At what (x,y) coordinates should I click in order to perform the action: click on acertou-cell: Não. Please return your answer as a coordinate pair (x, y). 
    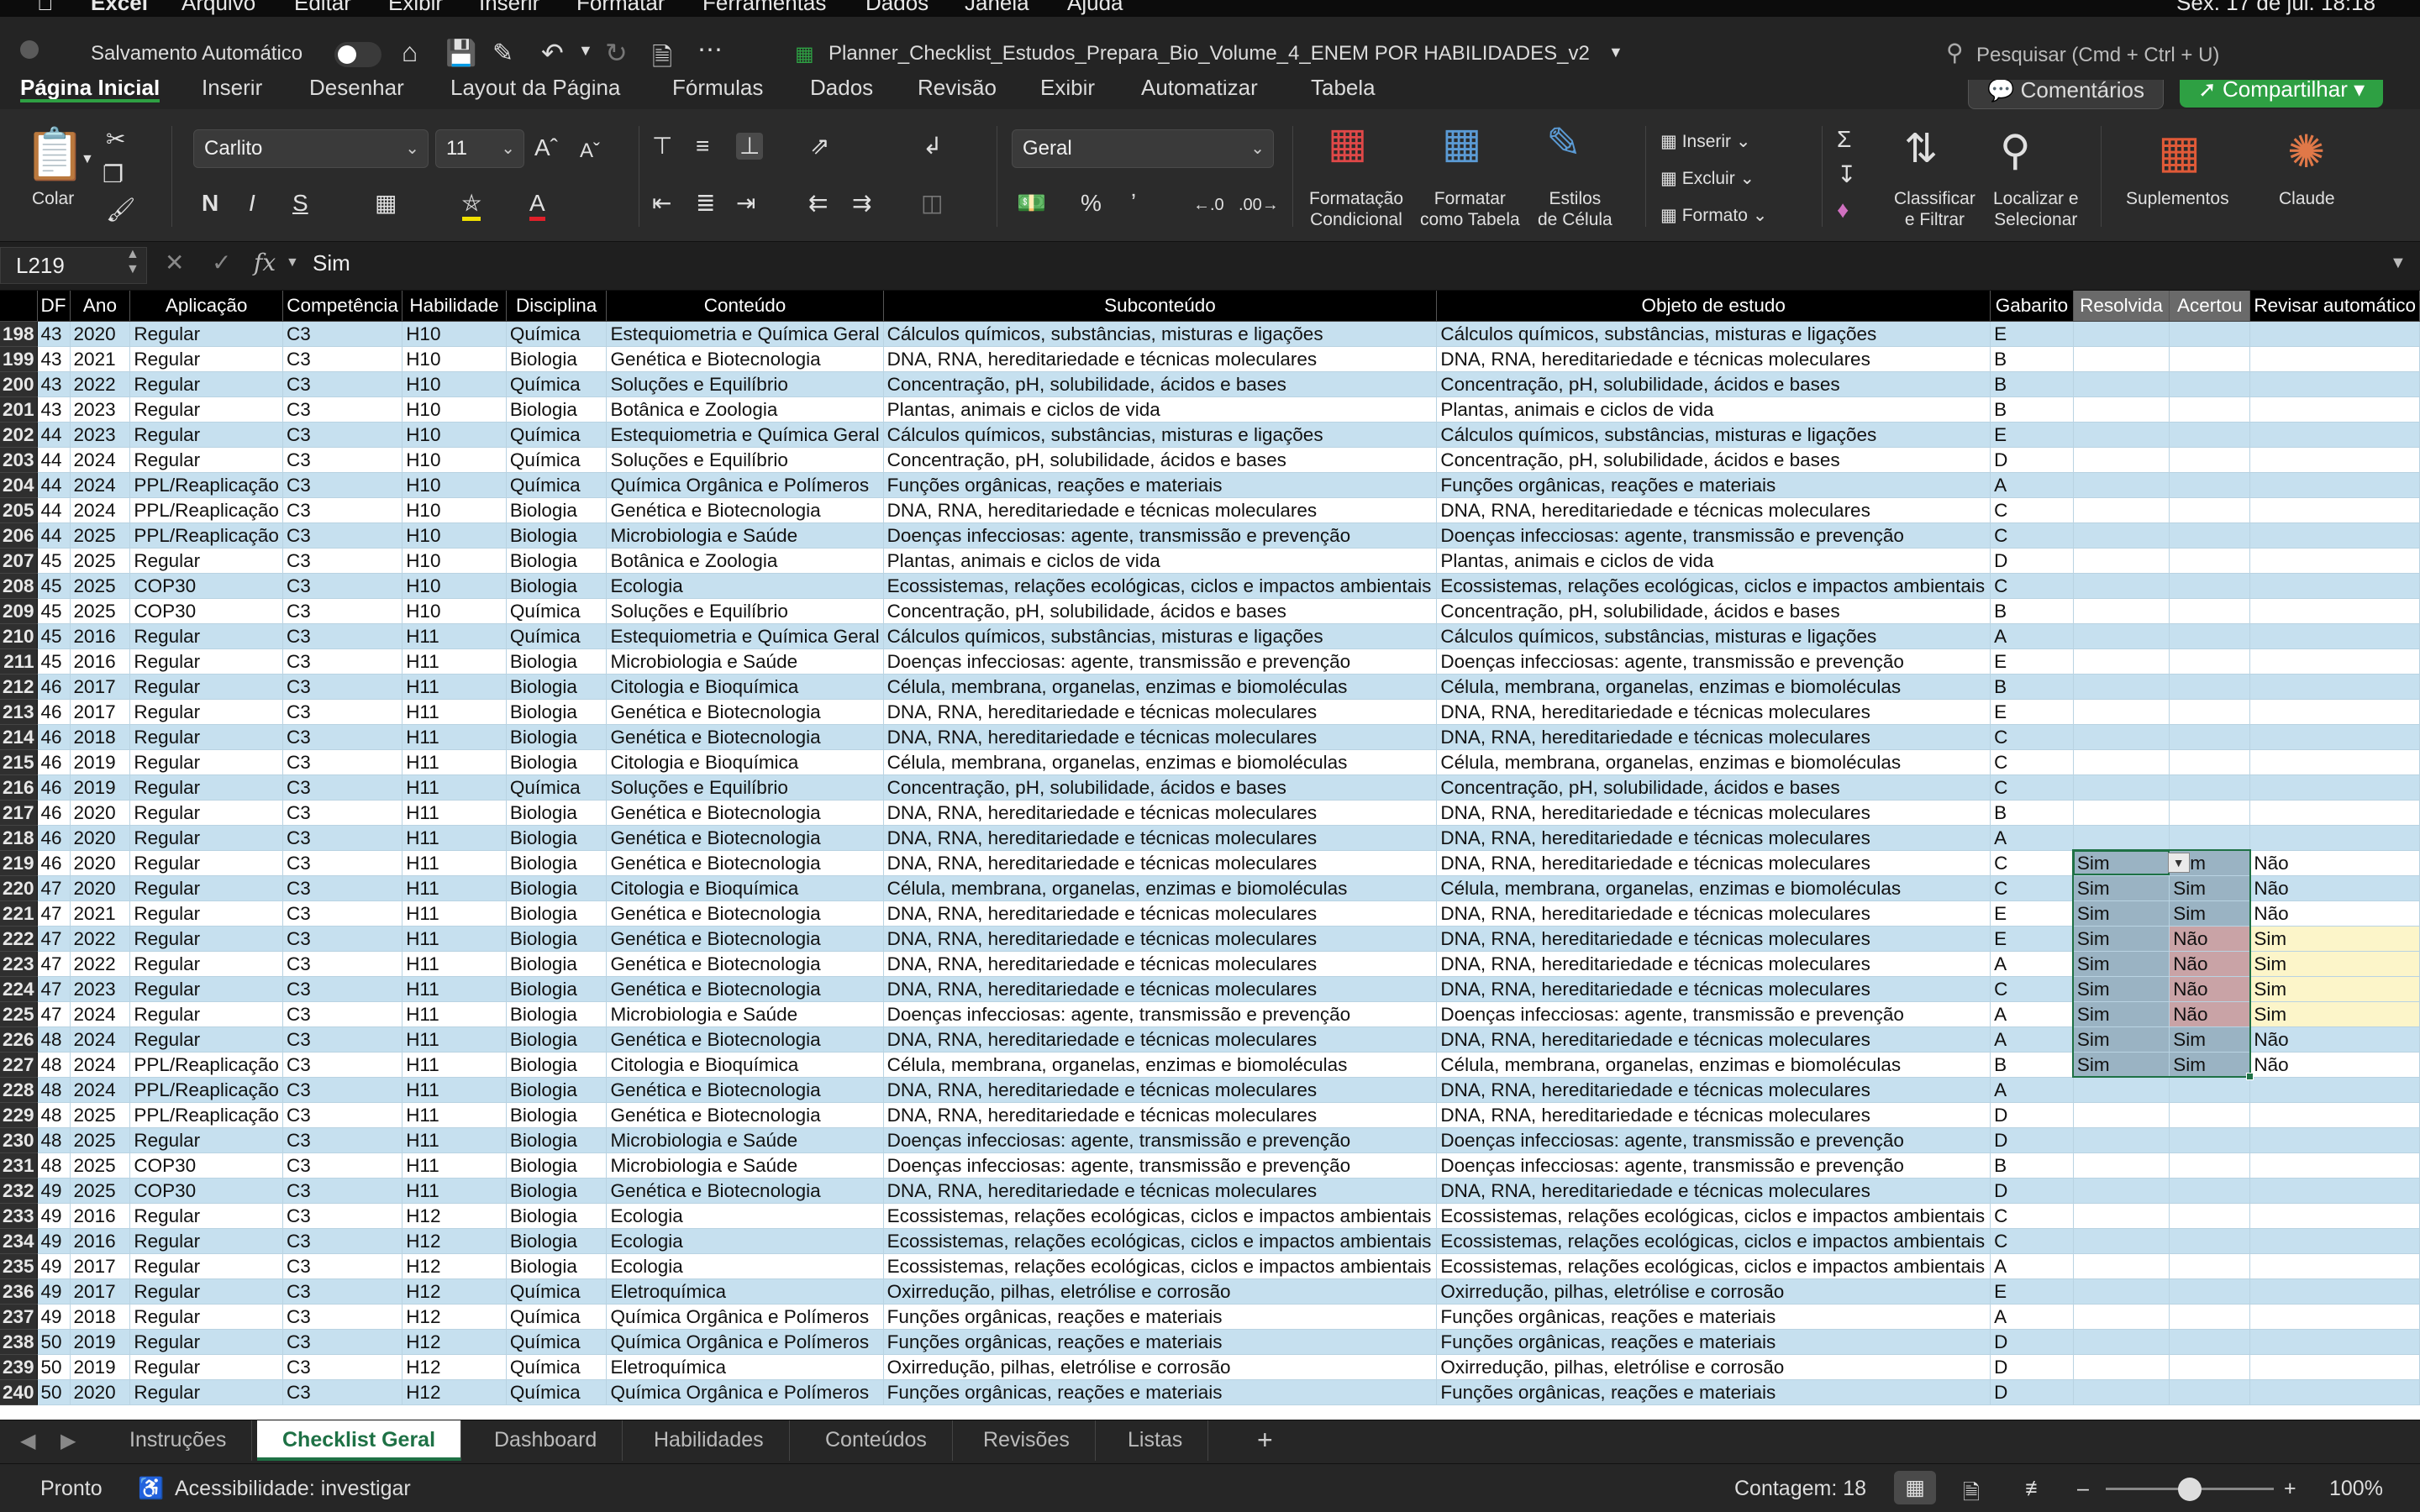
    Looking at the image, I should click on (2210, 989).